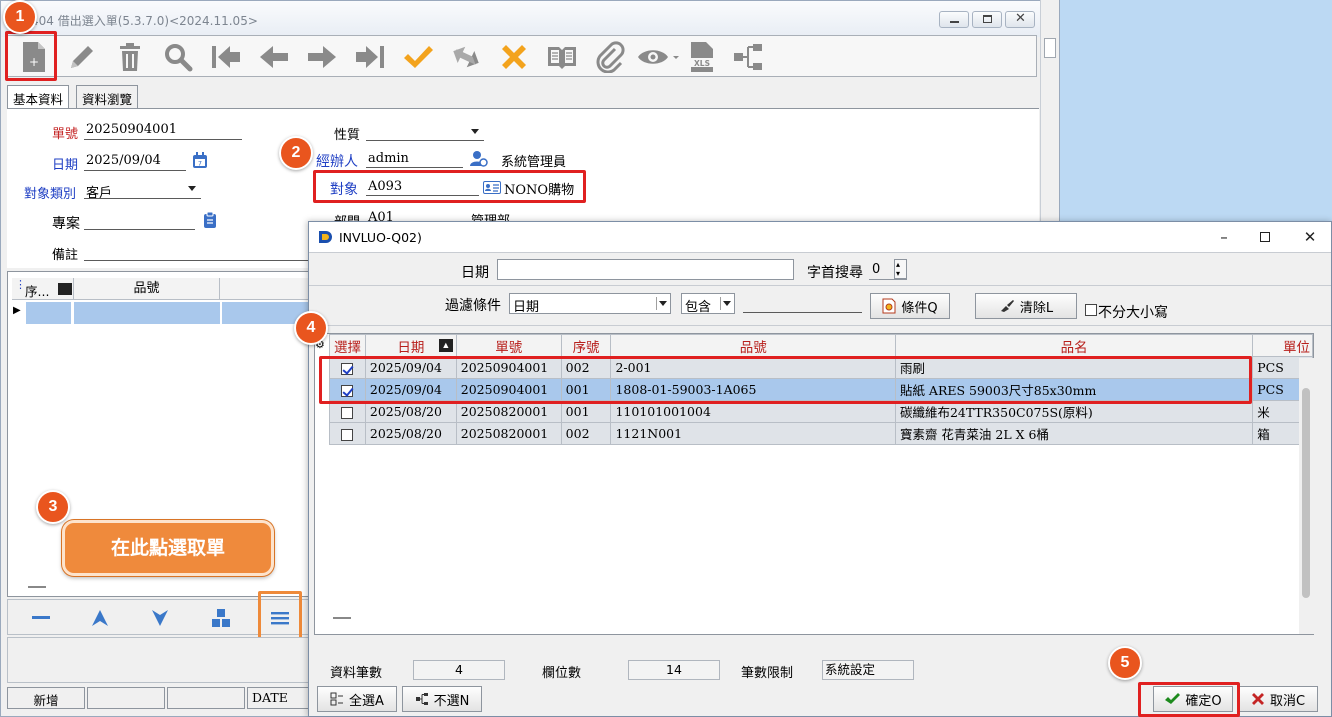 The width and height of the screenshot is (1332, 717). Describe the element at coordinates (418, 57) in the screenshot. I see `confirm-button` at that location.